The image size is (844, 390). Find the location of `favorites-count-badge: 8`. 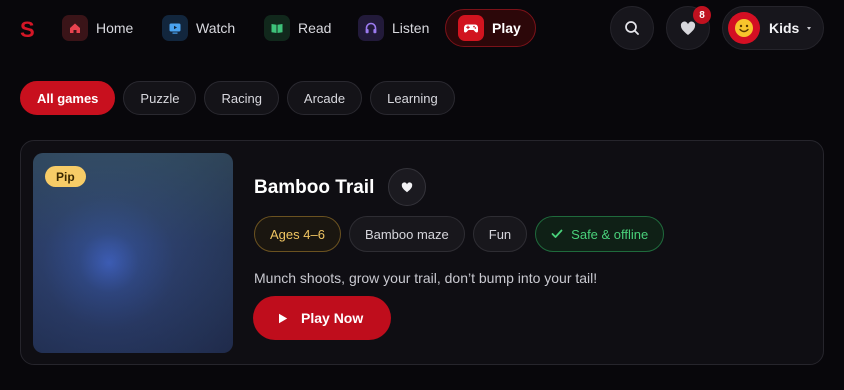

favorites-count-badge: 8 is located at coordinates (702, 15).